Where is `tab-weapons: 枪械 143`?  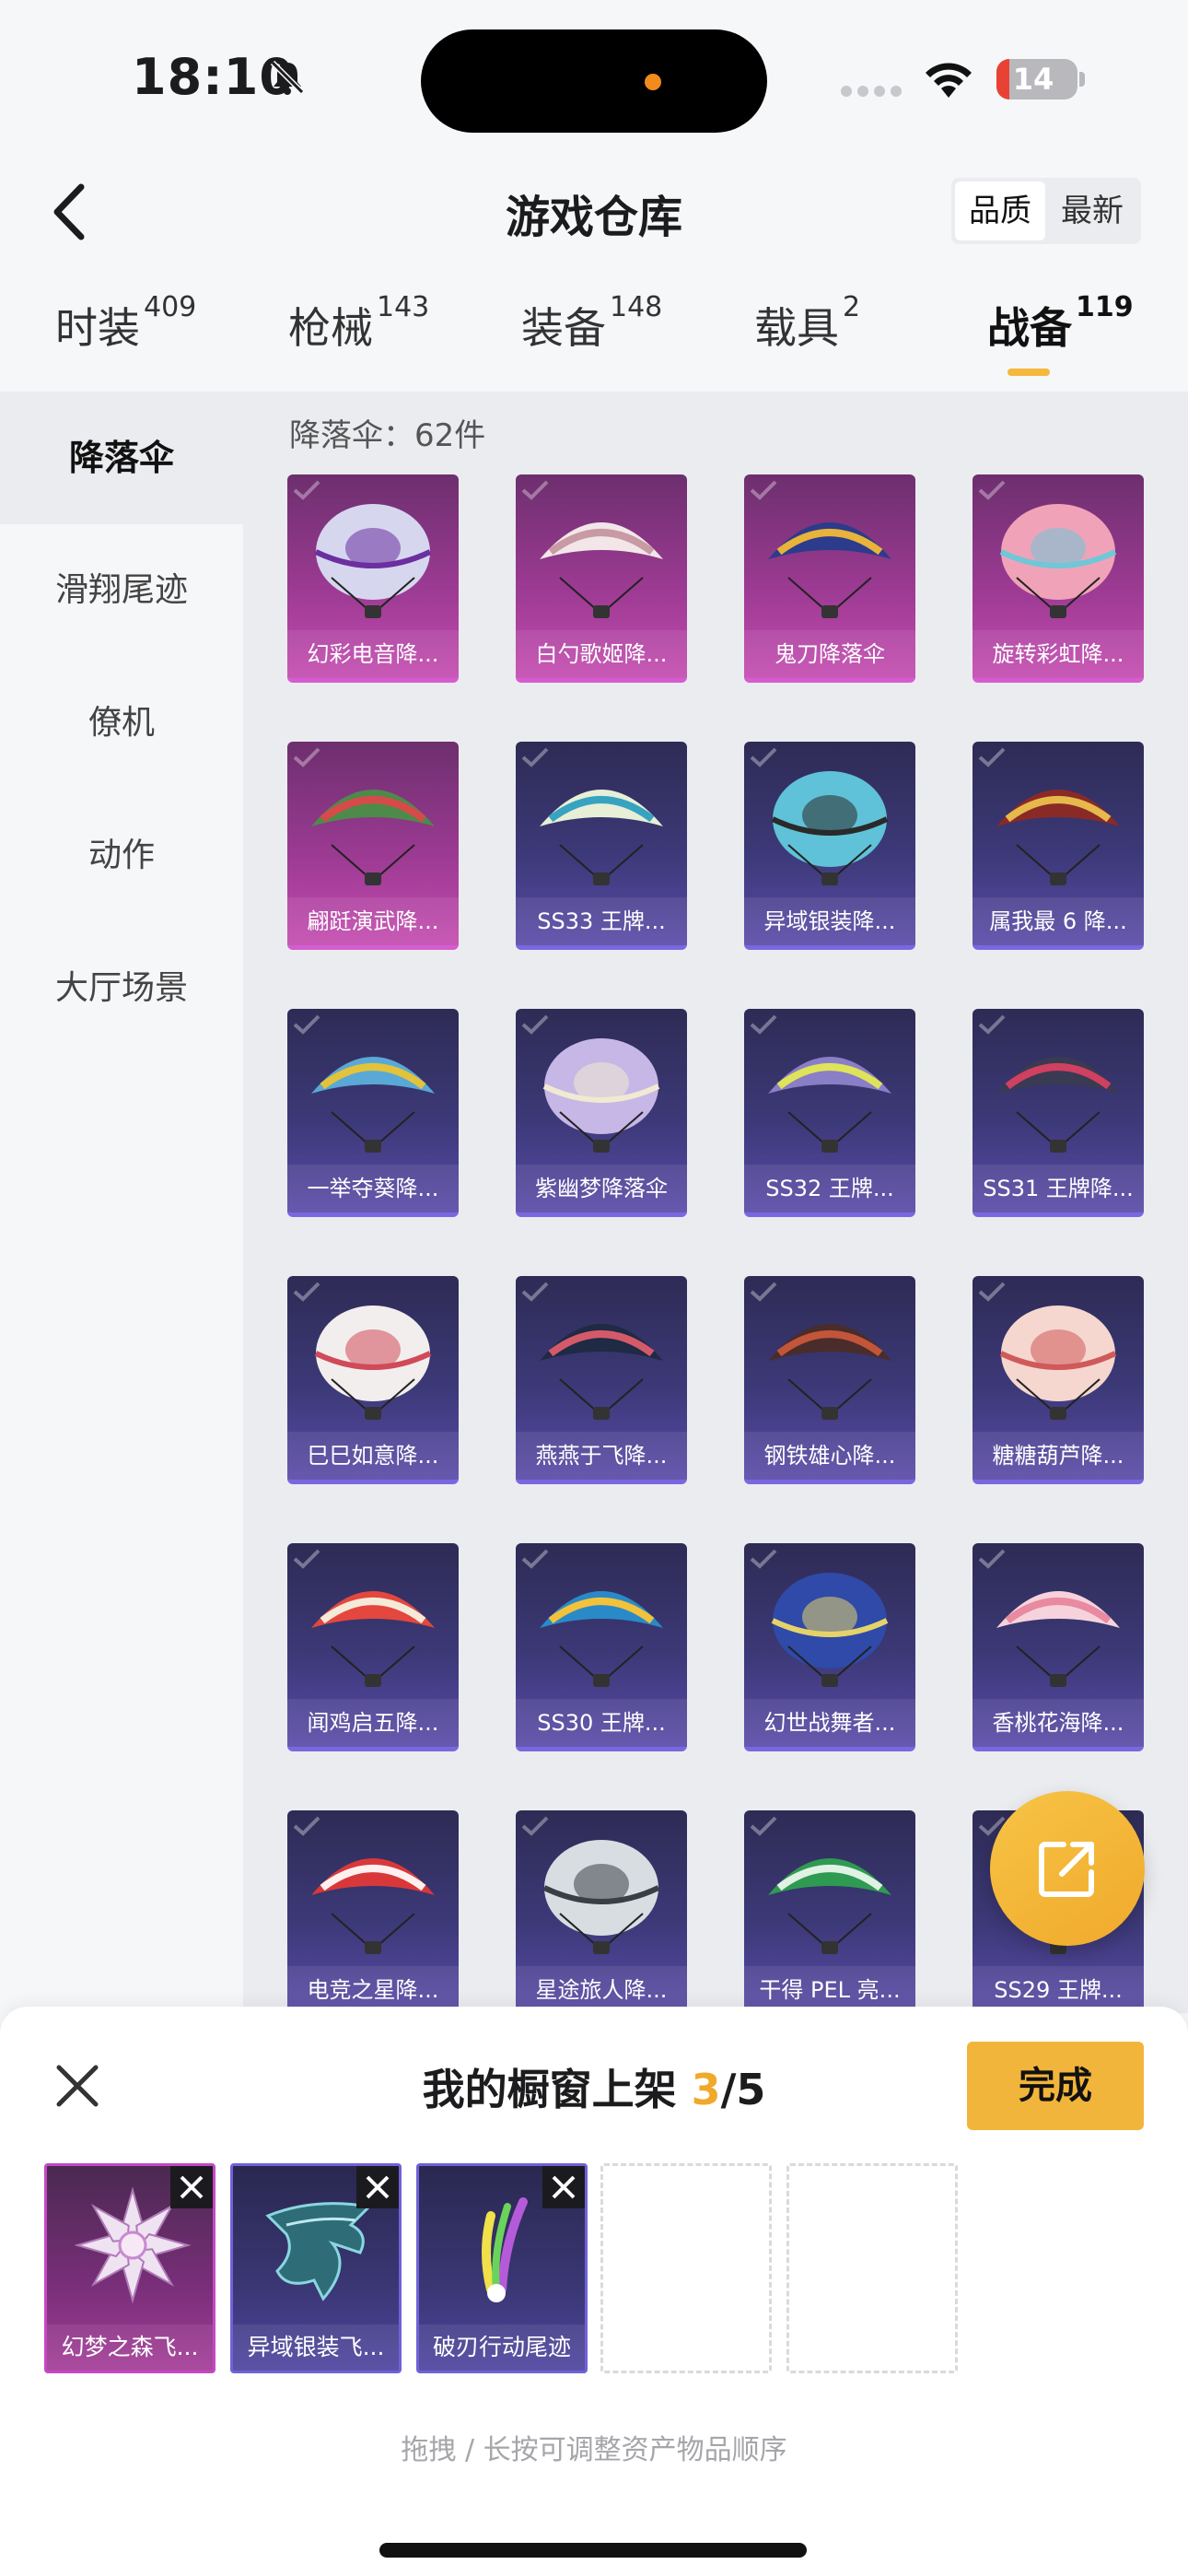
tab-weapons: 枪械 143 is located at coordinates (358, 323).